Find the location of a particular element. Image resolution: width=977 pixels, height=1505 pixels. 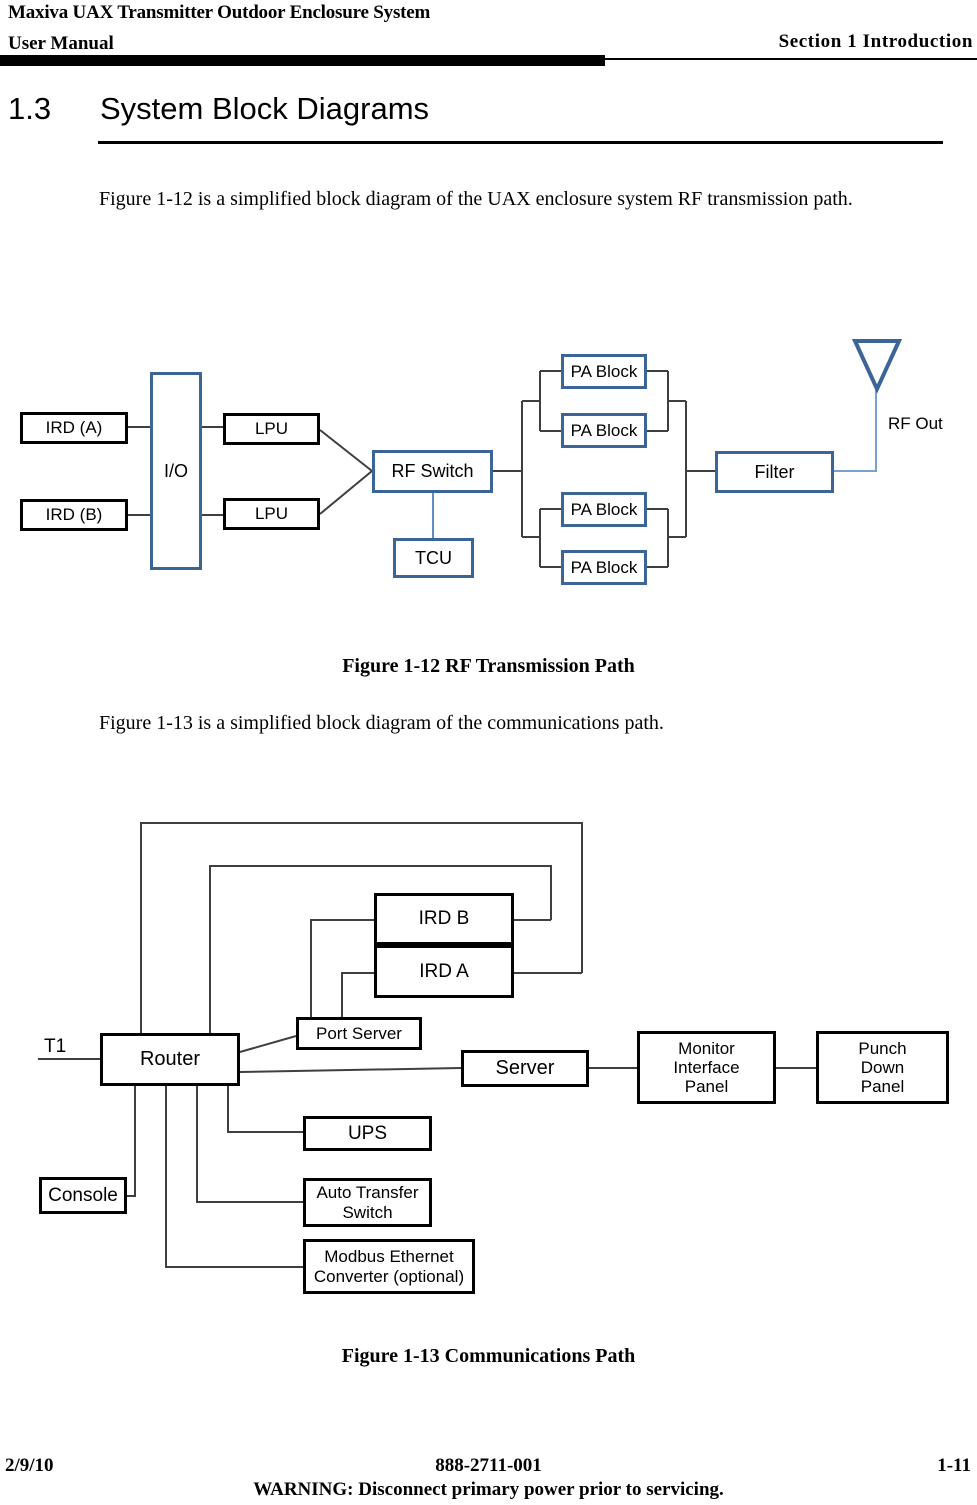

node-rf-switch: RF Switch is located at coordinates (432, 471).